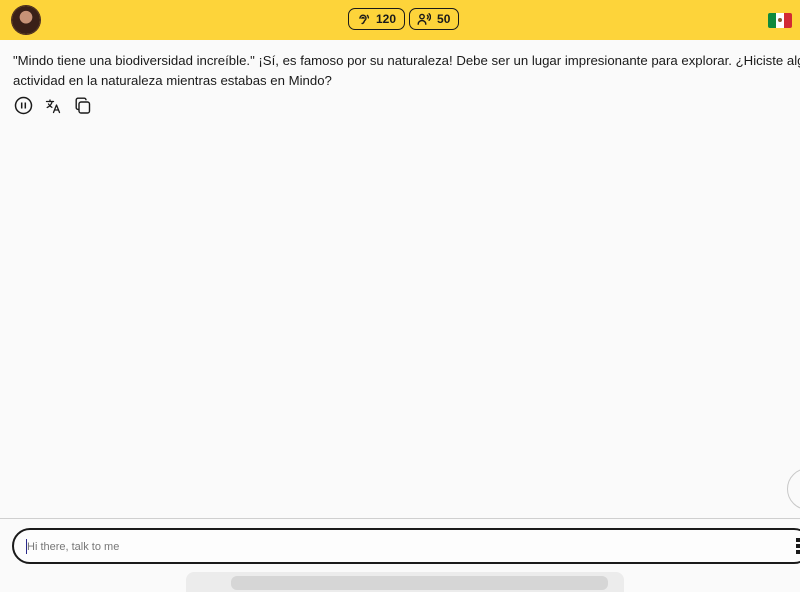 The width and height of the screenshot is (800, 592). I want to click on pause-icon, so click(23, 108).